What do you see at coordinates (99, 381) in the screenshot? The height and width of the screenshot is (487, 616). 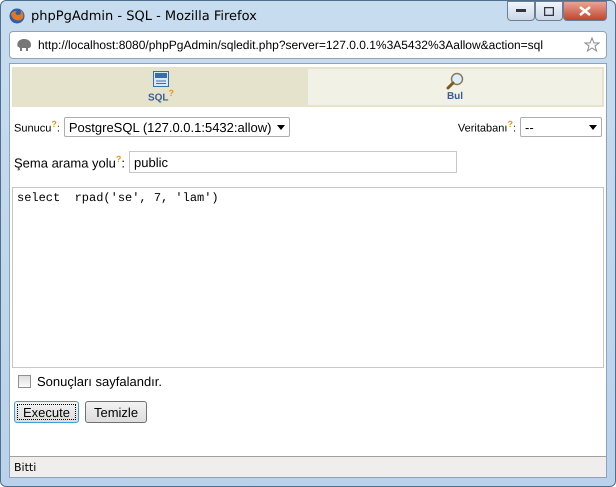 I see `paginate-label: Sonuçları sayfalandır.` at bounding box center [99, 381].